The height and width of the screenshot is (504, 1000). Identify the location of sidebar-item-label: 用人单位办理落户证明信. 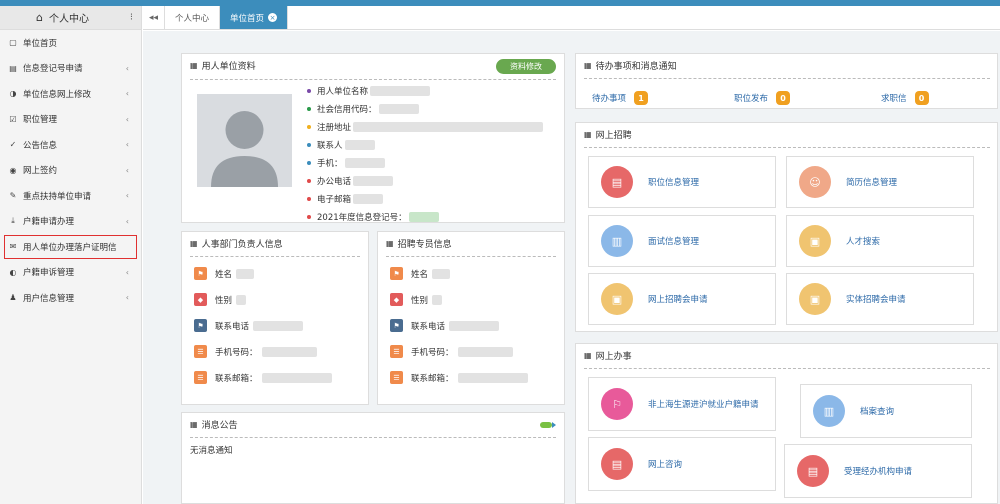
(70, 247).